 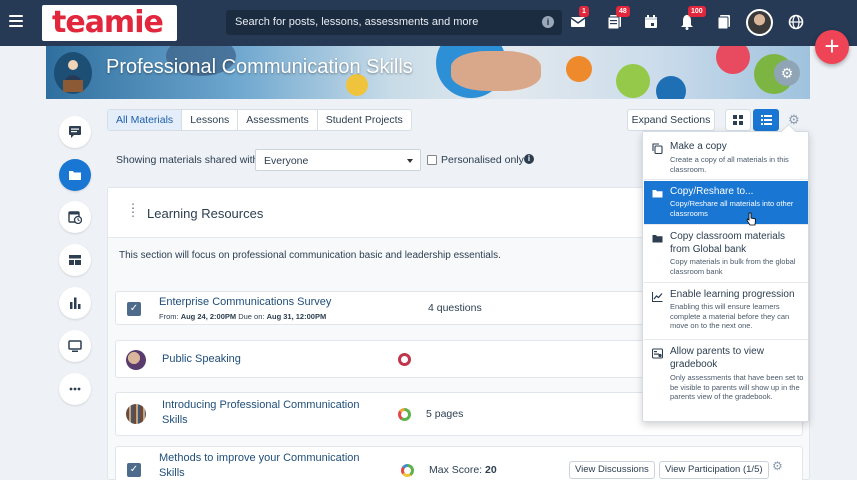 What do you see at coordinates (286, 161) in the screenshot?
I see `share-filter-value: Everyone` at bounding box center [286, 161].